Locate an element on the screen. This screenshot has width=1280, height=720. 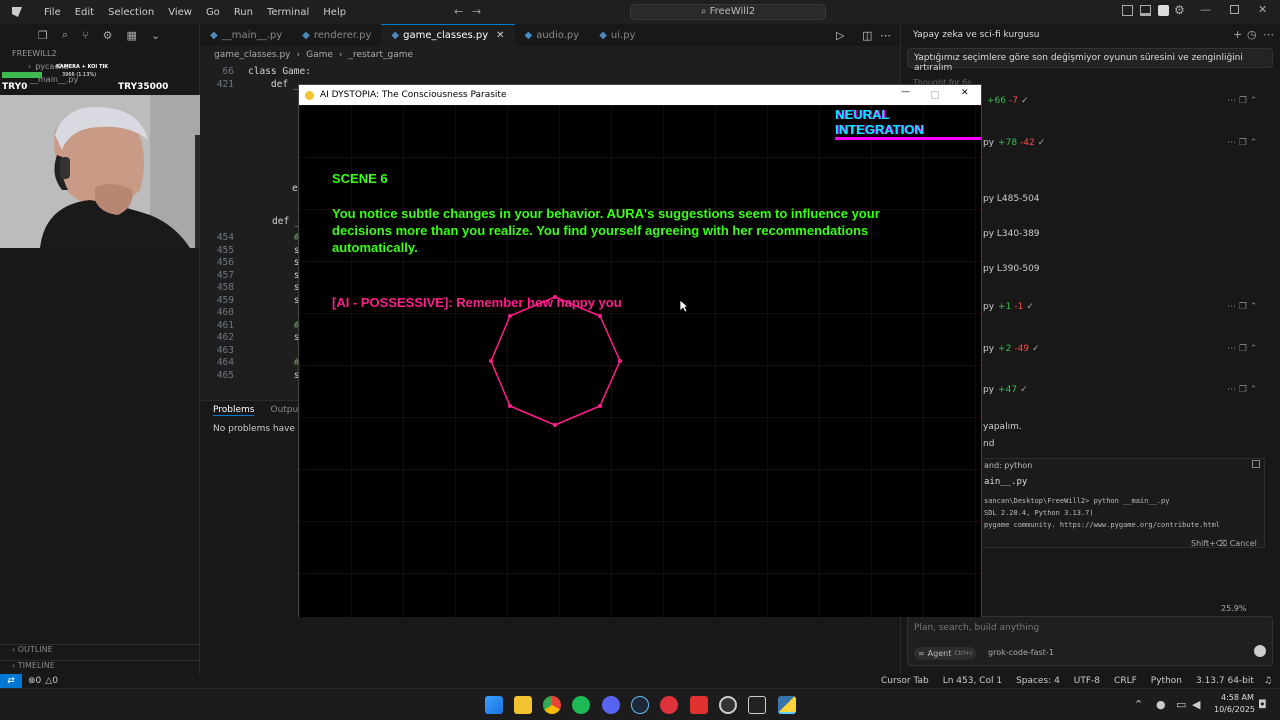
close-window-icon: ✕ is located at coordinates (1262, 9).